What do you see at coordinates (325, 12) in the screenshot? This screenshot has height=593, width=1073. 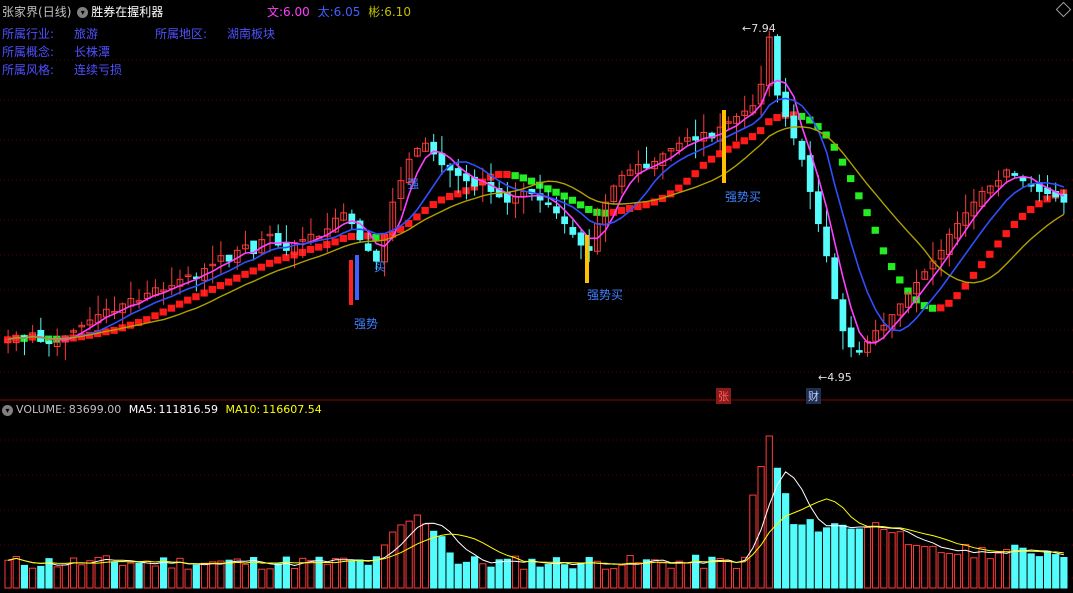 I see `tai-label: 太:` at bounding box center [325, 12].